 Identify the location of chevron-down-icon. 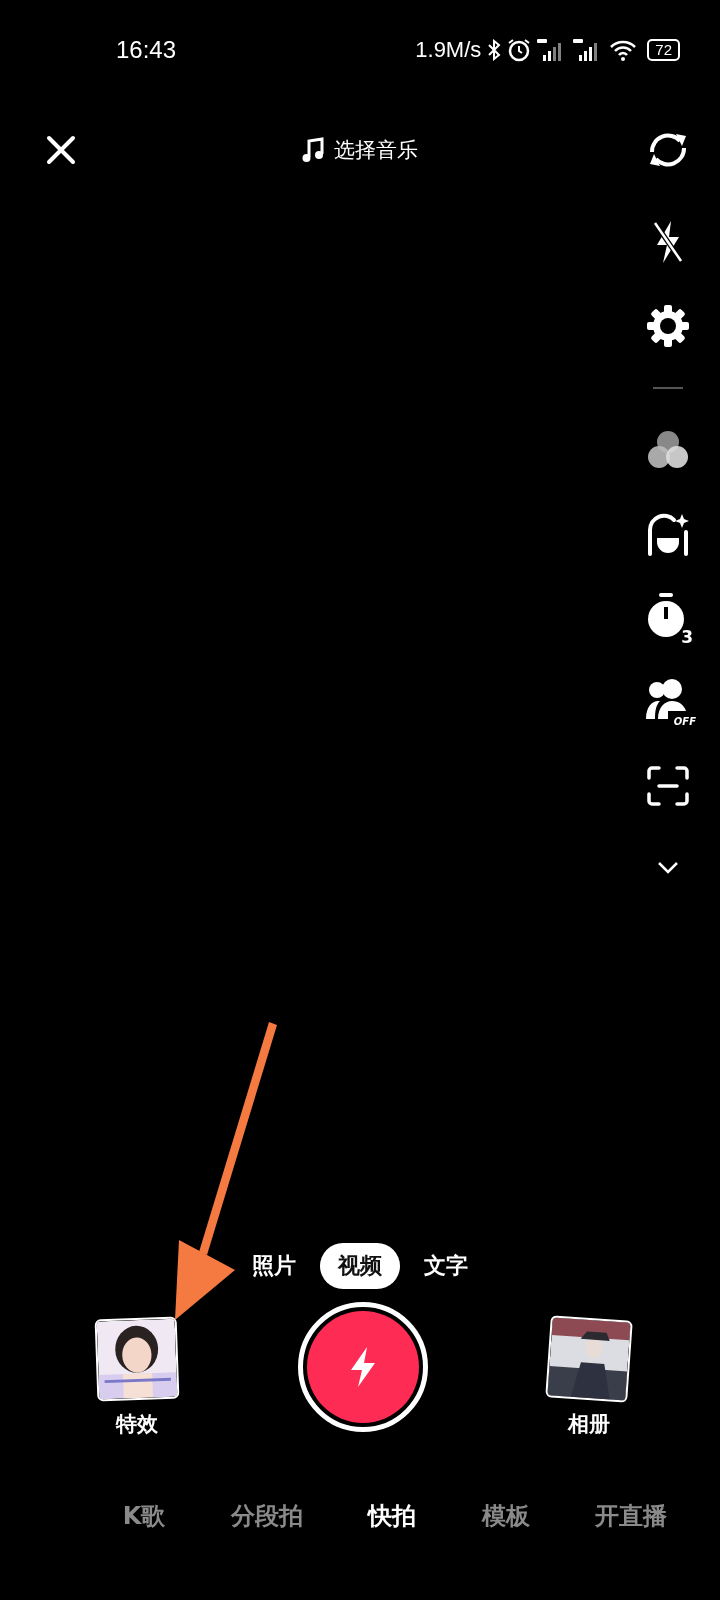
(668, 868).